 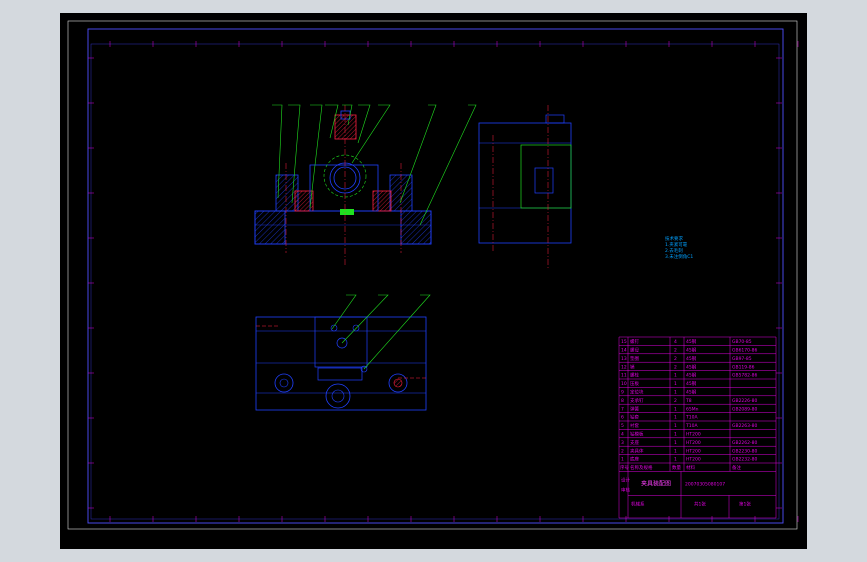 What do you see at coordinates (625, 489) in the screenshot?
I see `table-cell: 审核` at bounding box center [625, 489].